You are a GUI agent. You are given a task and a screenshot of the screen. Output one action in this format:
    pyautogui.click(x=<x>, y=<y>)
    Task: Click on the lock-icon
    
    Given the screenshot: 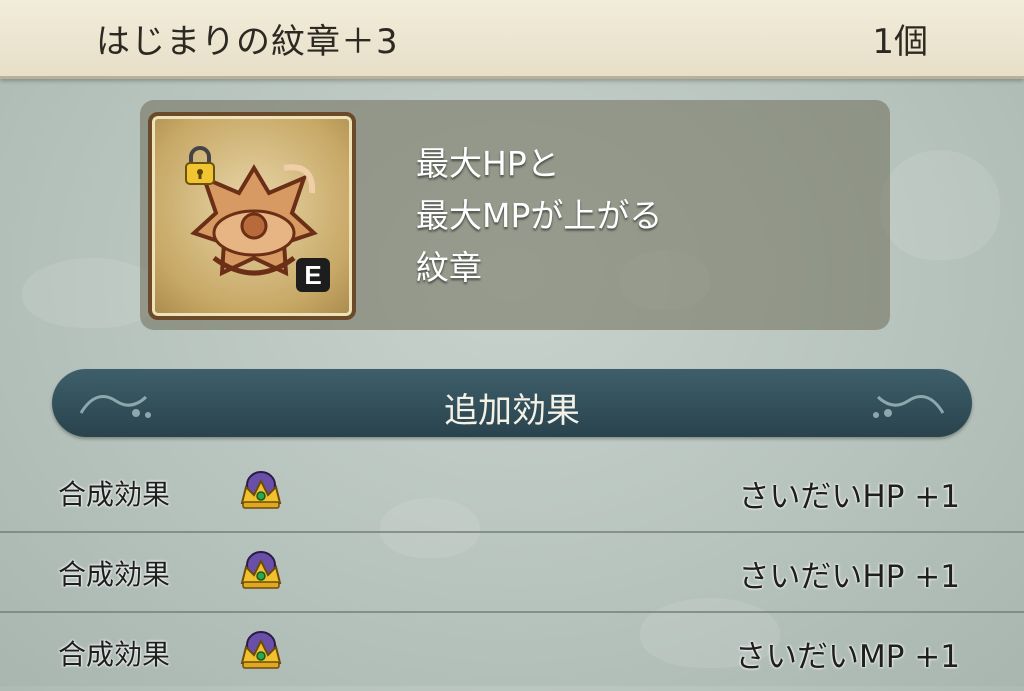 What is the action you would take?
    pyautogui.click(x=200, y=165)
    